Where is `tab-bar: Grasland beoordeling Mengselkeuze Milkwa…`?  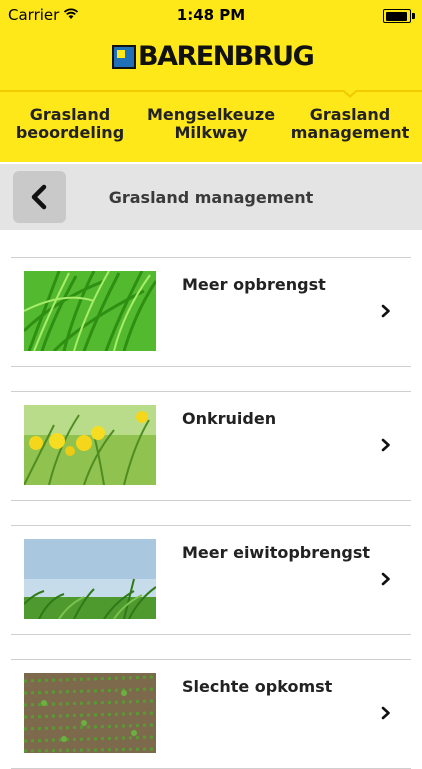 tab-bar: Grasland beoordeling Mengselkeuze Milkwa… is located at coordinates (211, 125).